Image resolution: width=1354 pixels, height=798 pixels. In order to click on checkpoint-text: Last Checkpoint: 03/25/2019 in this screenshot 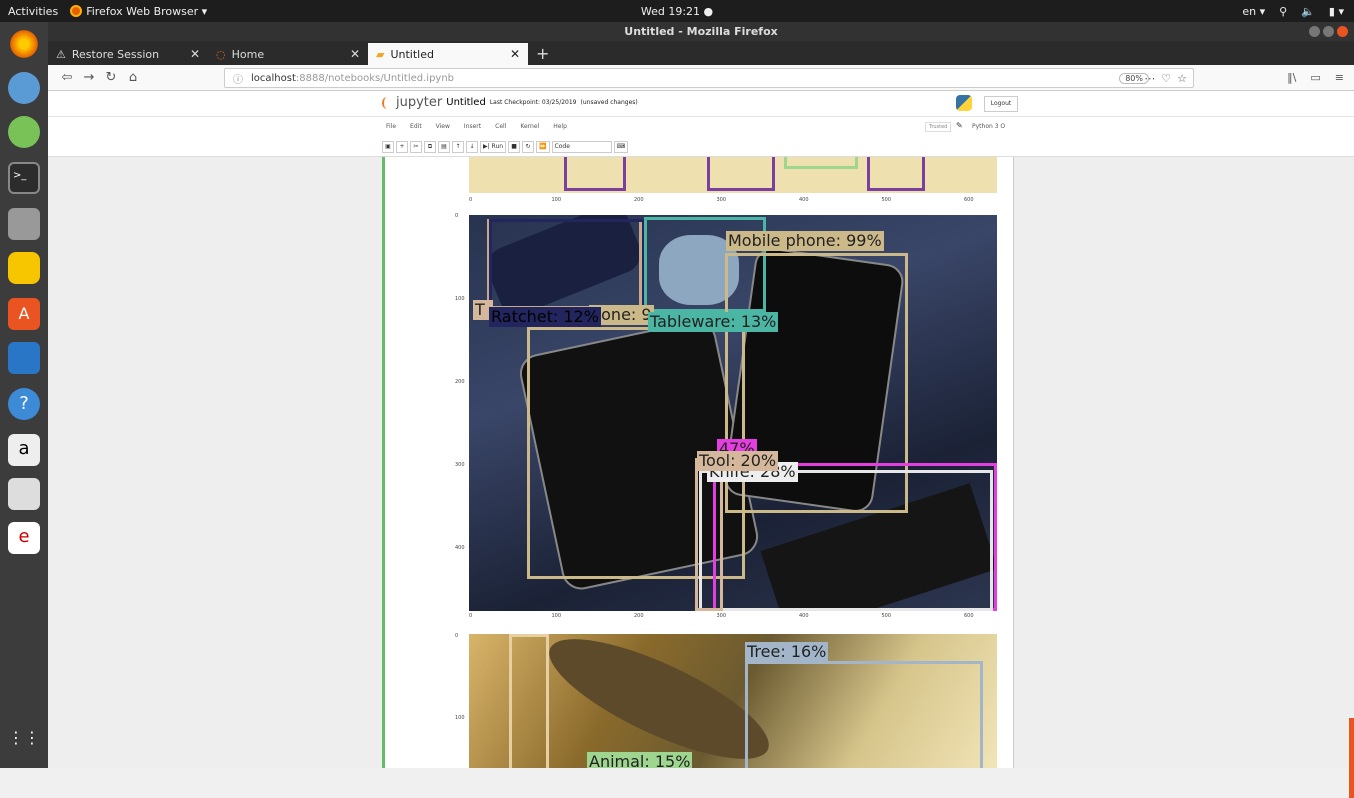, I will do `click(533, 102)`.